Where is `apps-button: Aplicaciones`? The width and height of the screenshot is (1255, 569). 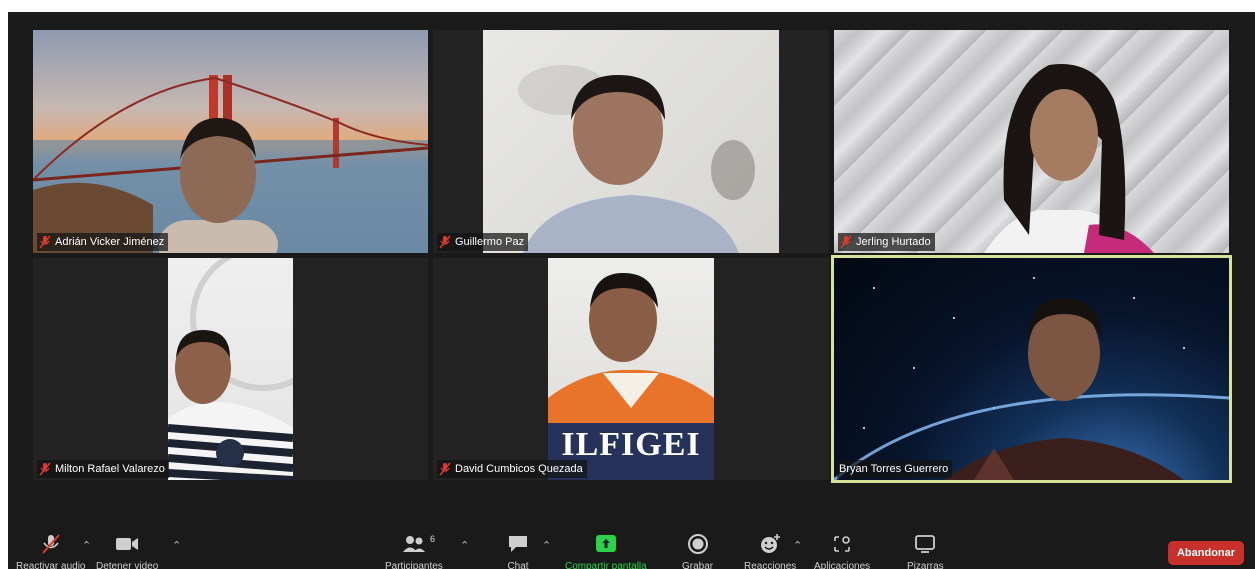
apps-button: Aplicaciones is located at coordinates (842, 551).